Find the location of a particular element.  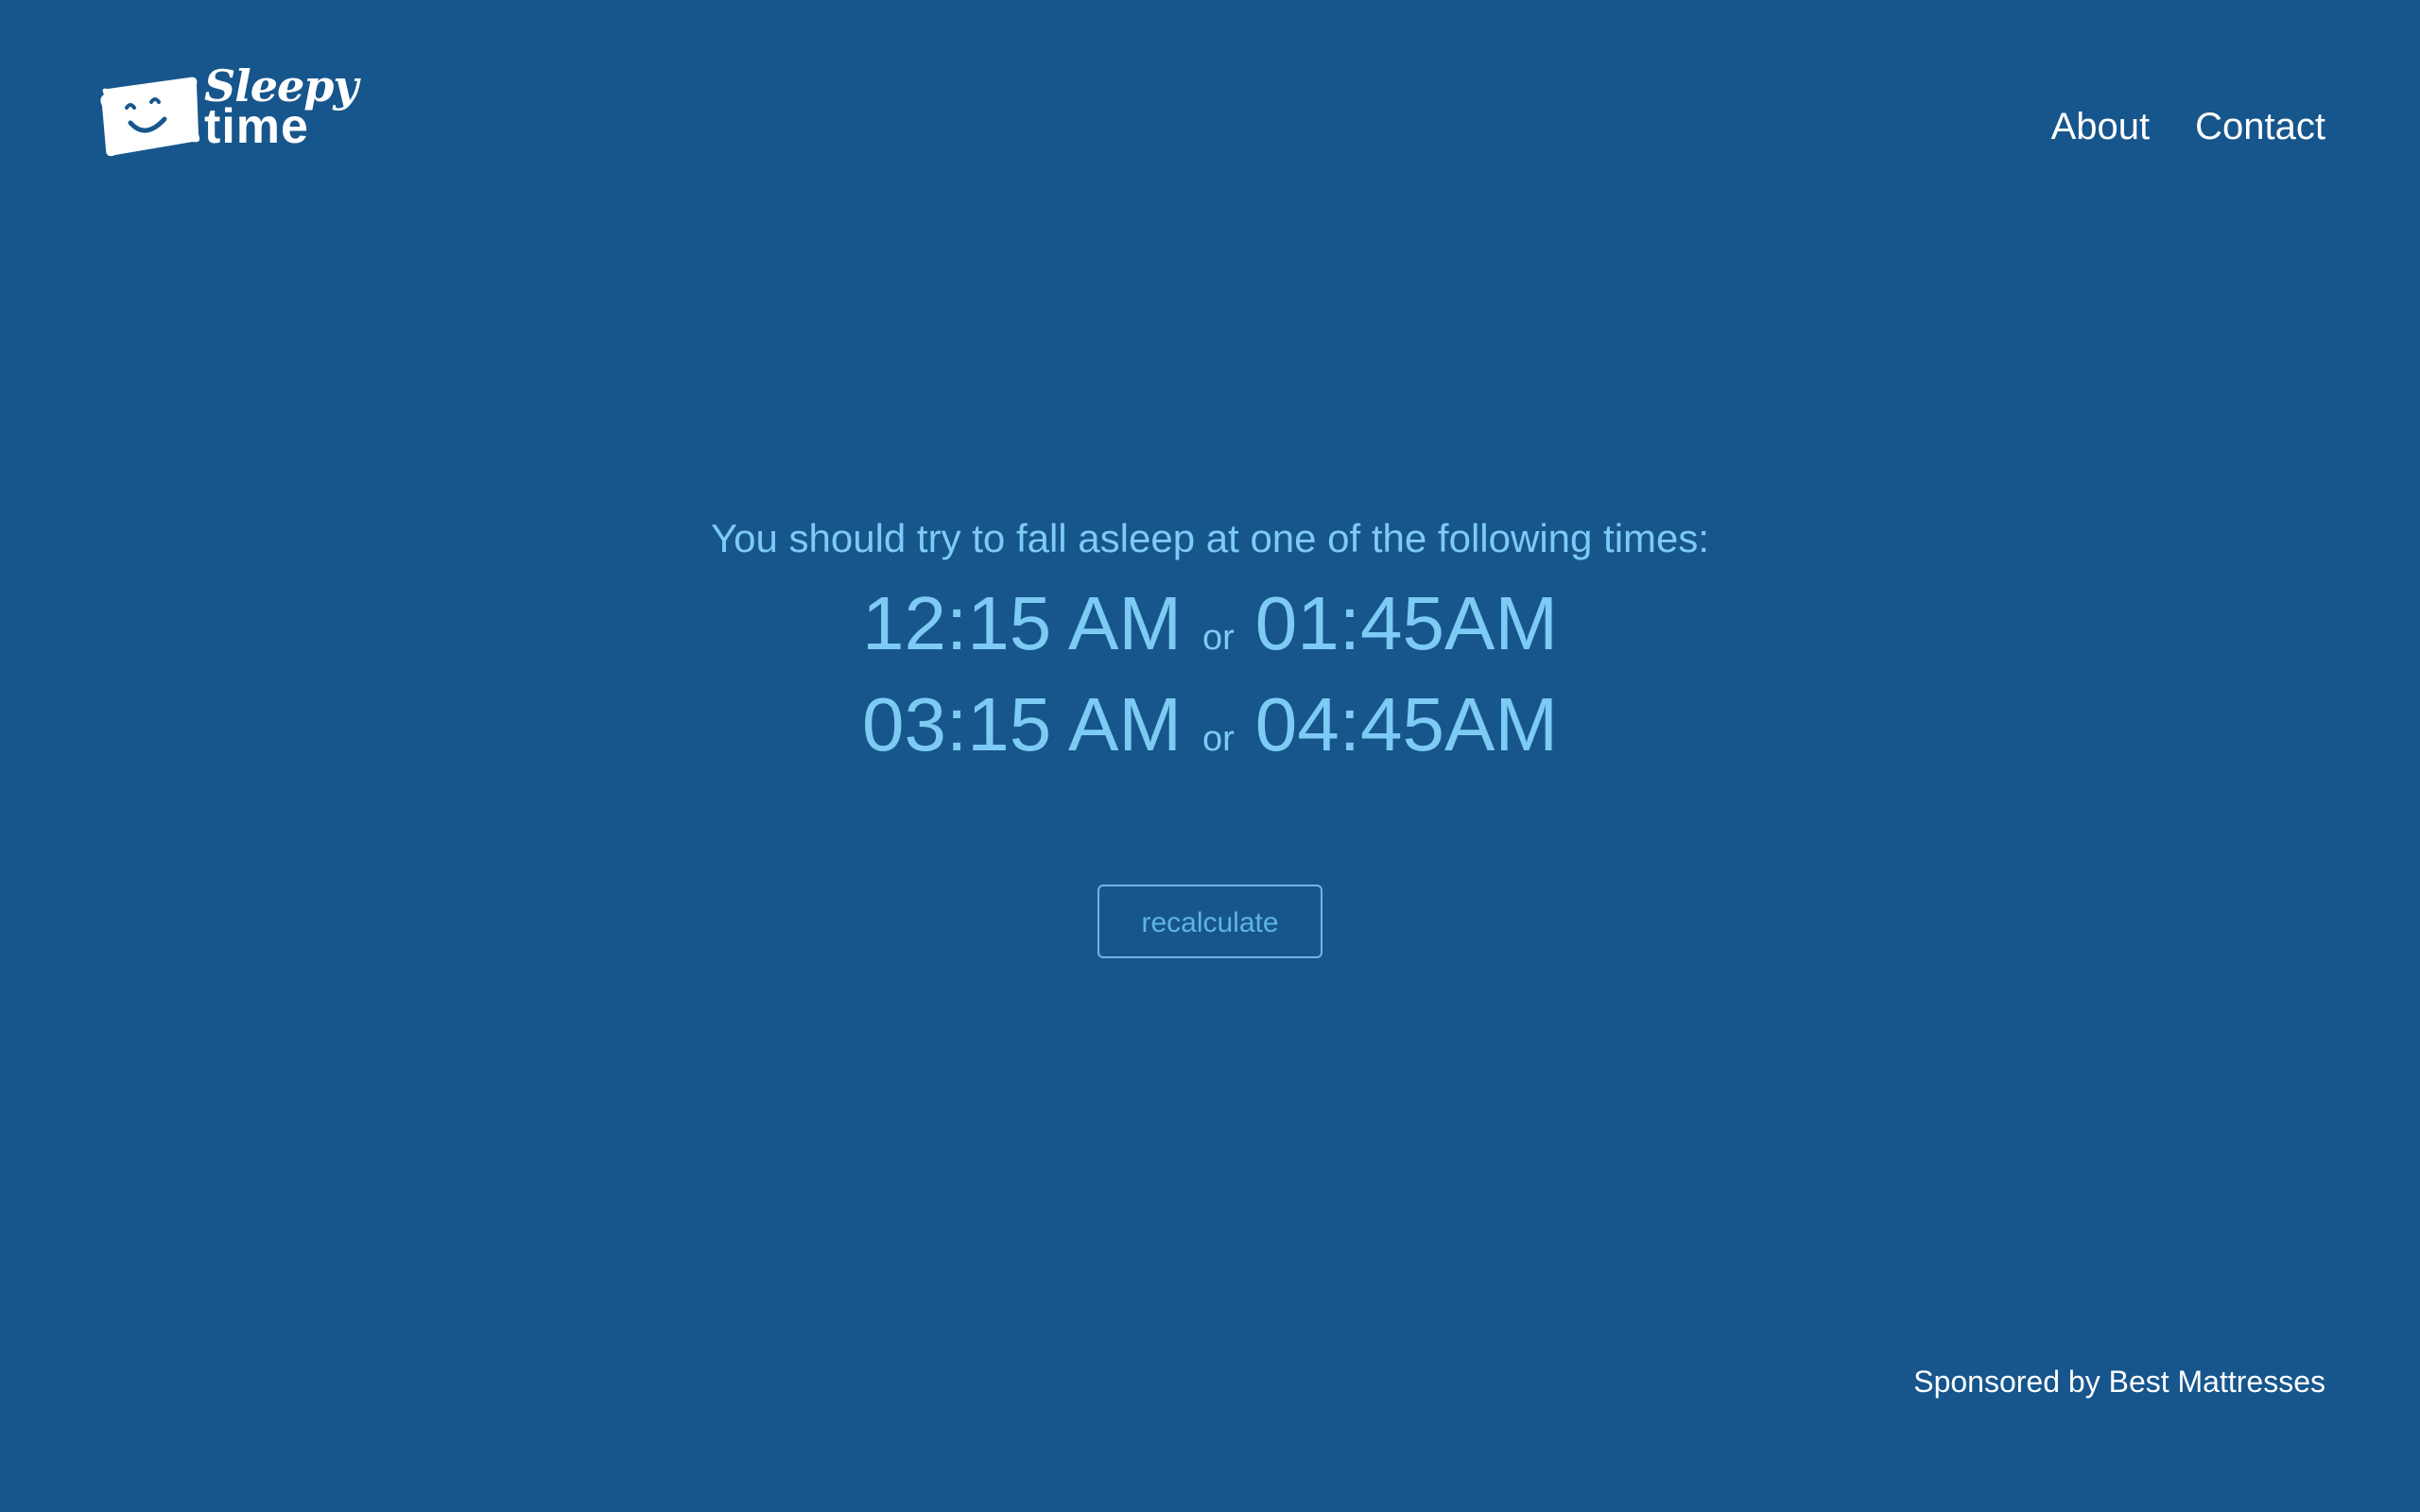

time-row: 03:15 AM or 04:45AM is located at coordinates (1210, 731).